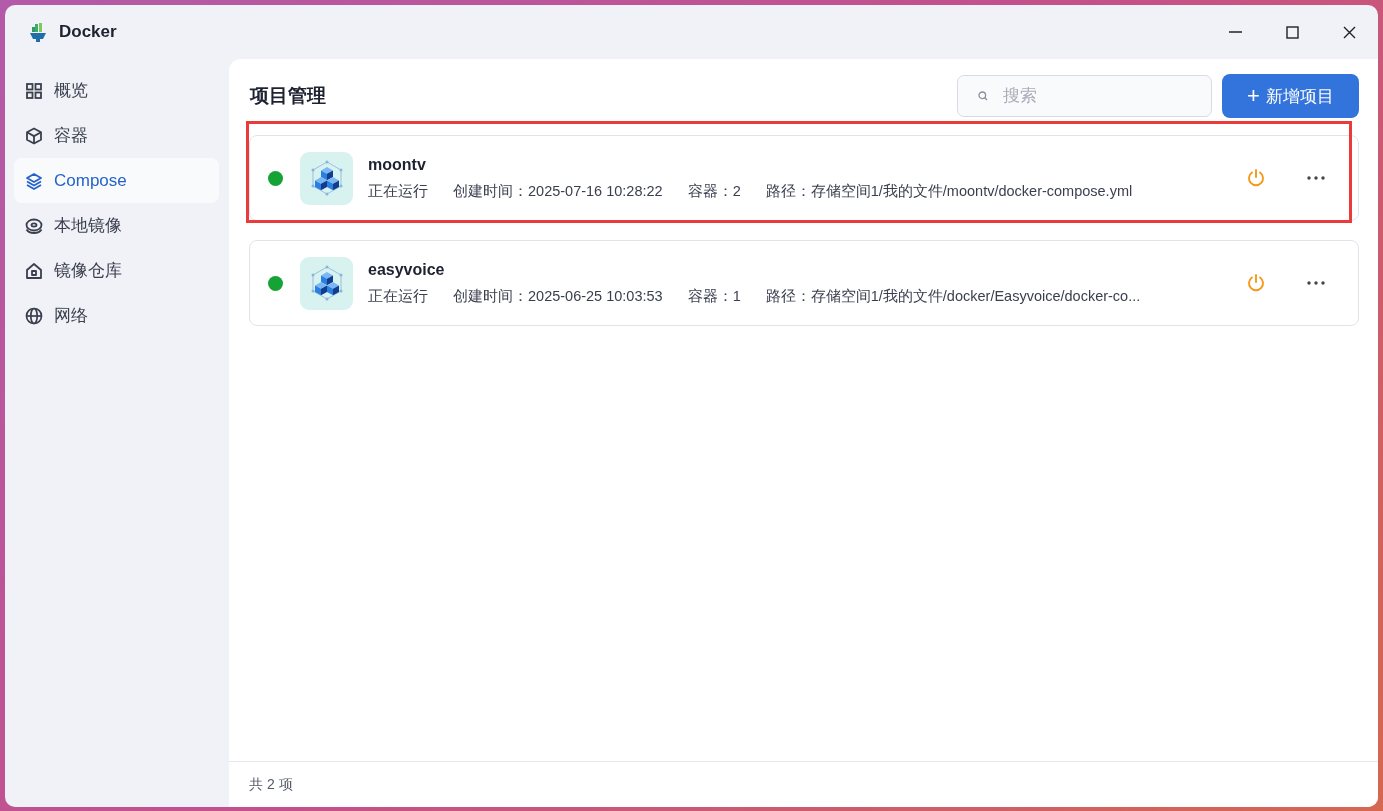 Image resolution: width=1383 pixels, height=811 pixels. What do you see at coordinates (407, 269) in the screenshot?
I see `project-name: easyvoice` at bounding box center [407, 269].